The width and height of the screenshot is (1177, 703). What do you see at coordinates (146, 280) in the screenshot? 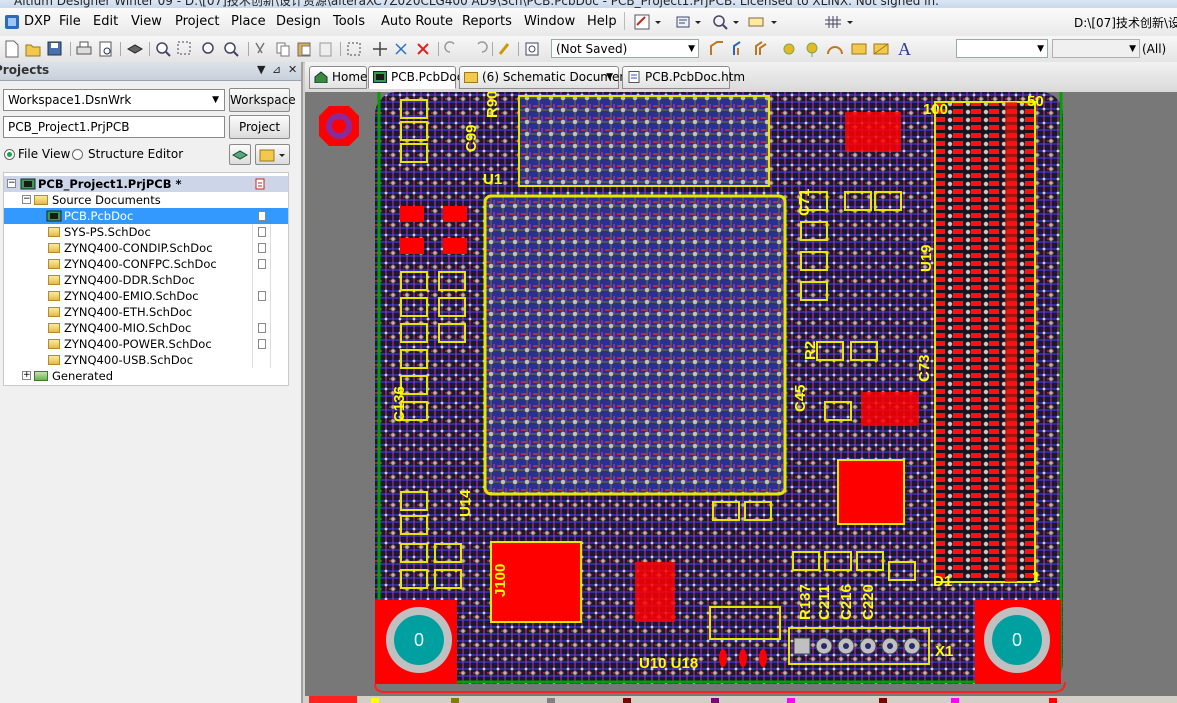
I see `tree-doc-row: ZYNQ400-DDR.SchDoc` at bounding box center [146, 280].